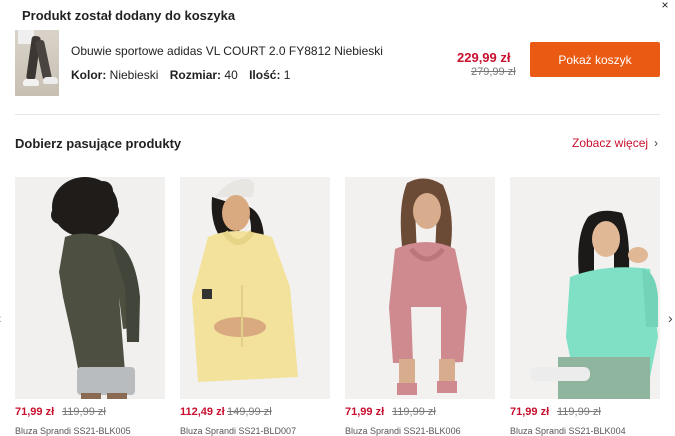 This screenshot has height=436, width=675. I want to click on carousel-next-icon: ›, so click(670, 318).